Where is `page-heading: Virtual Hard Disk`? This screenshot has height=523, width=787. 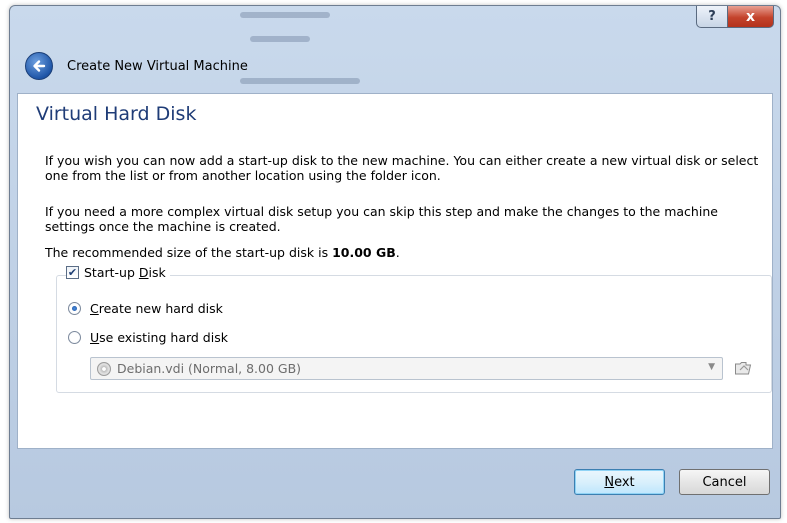
page-heading: Virtual Hard Disk is located at coordinates (116, 114).